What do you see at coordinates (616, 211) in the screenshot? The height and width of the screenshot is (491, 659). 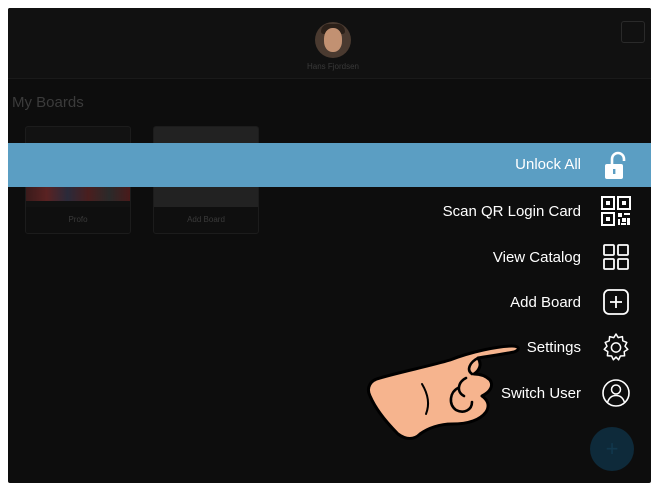 I see `qr-code-icon` at bounding box center [616, 211].